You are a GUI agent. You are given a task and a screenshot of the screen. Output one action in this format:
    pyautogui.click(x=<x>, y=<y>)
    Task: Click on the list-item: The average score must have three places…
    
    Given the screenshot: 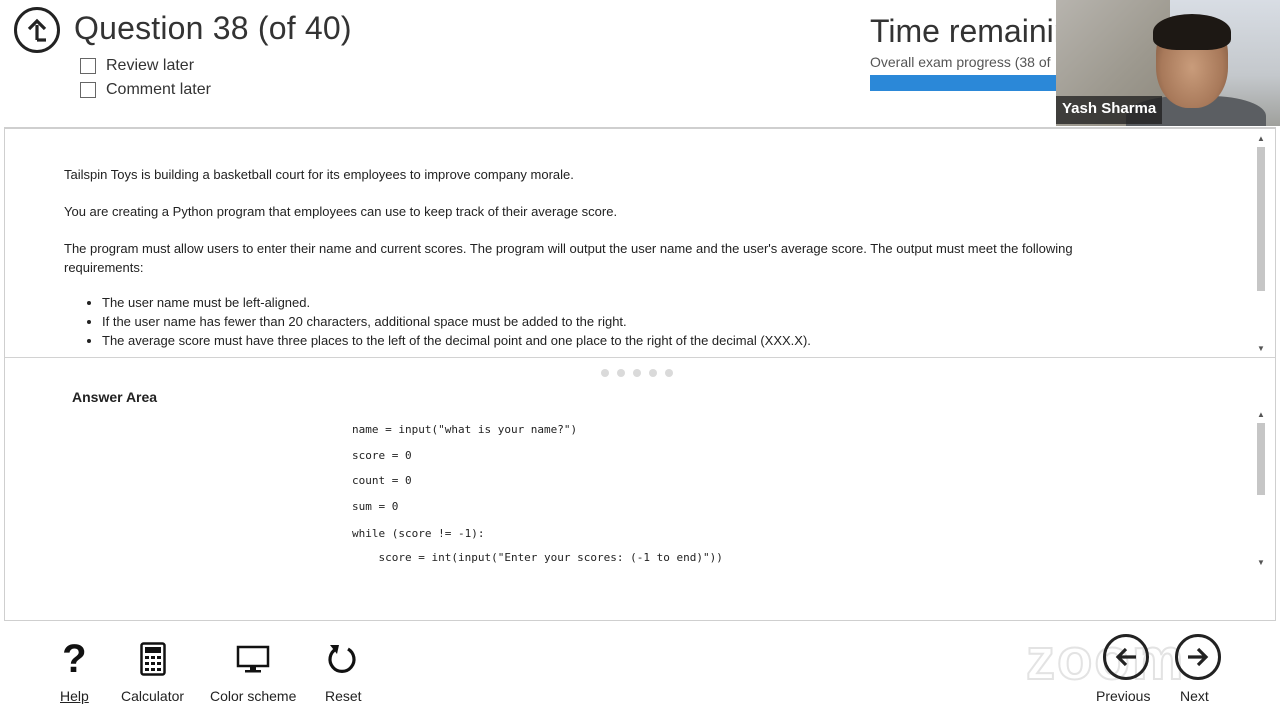 What is the action you would take?
    pyautogui.click(x=623, y=340)
    